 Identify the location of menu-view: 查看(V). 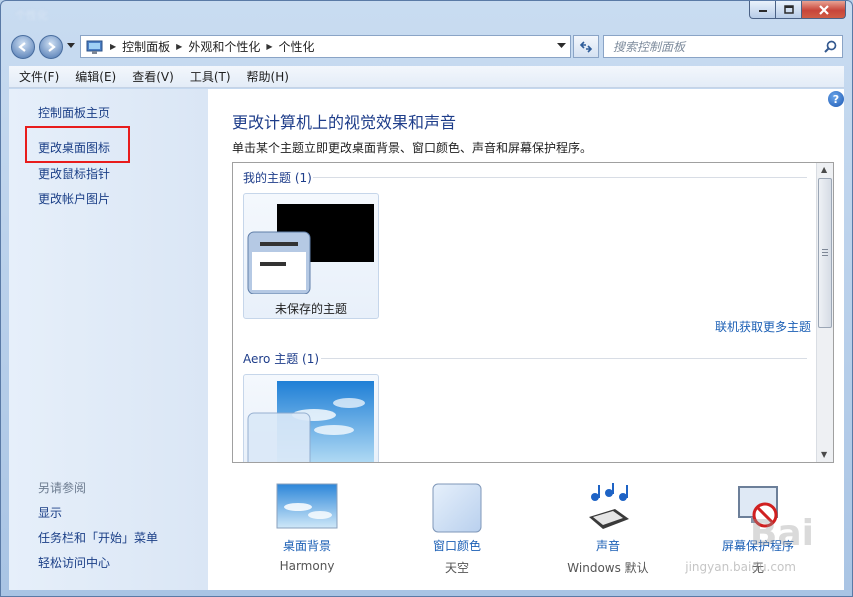
(153, 76).